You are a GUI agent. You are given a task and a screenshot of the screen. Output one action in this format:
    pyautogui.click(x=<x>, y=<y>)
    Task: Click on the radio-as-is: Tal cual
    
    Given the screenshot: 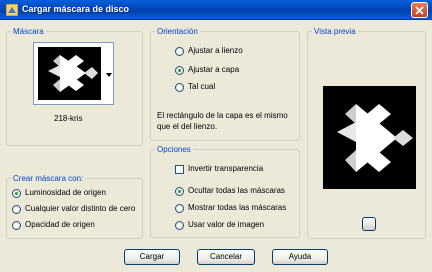 What is the action you would take?
    pyautogui.click(x=195, y=87)
    